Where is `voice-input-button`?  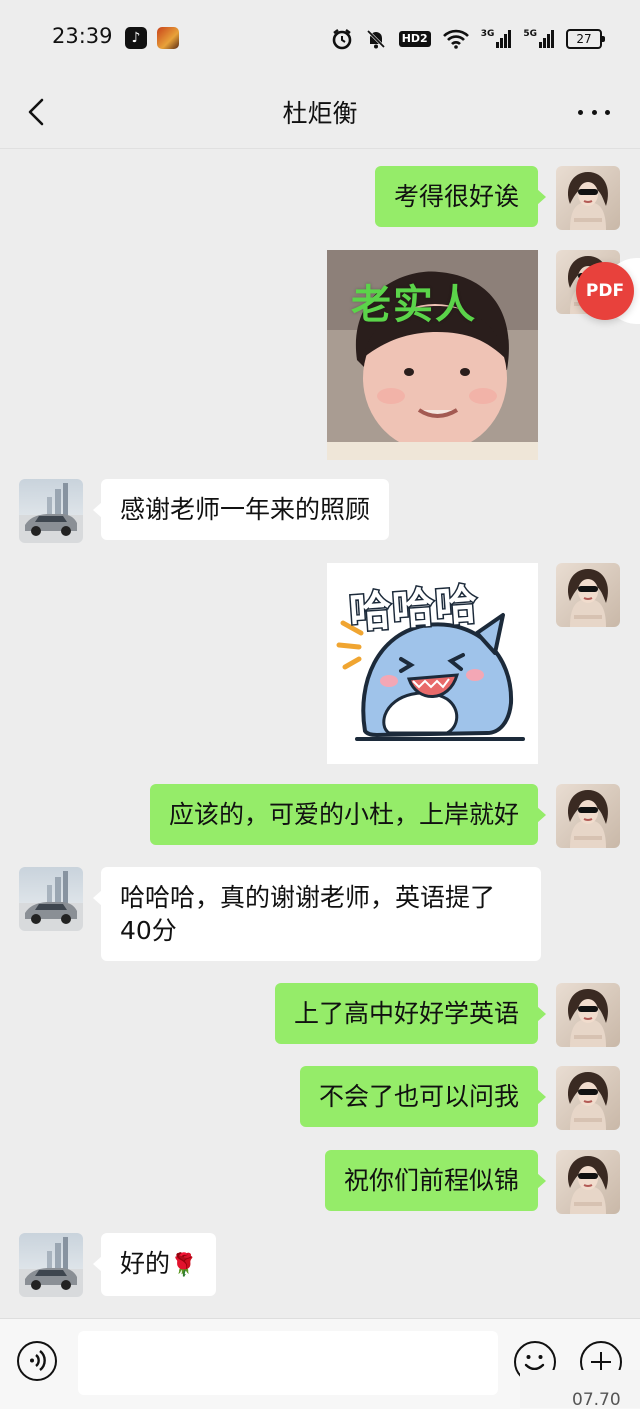
voice-input-button is located at coordinates (37, 1361).